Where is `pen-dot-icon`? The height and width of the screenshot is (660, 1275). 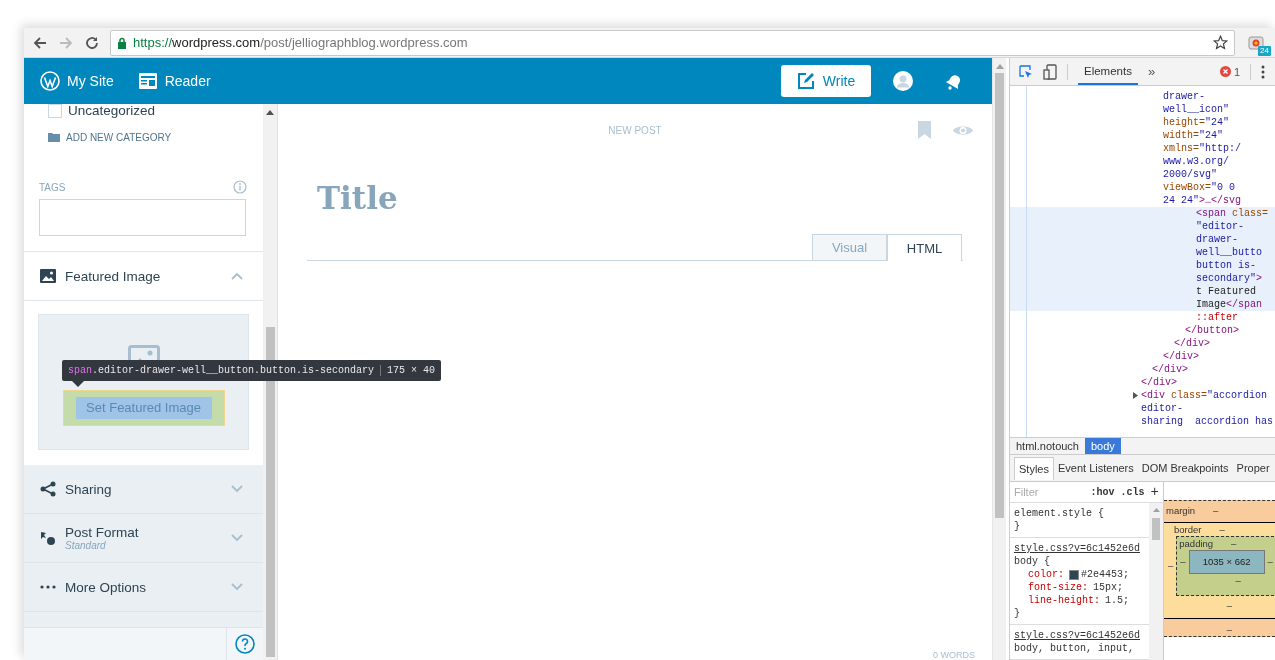 pen-dot-icon is located at coordinates (48, 538).